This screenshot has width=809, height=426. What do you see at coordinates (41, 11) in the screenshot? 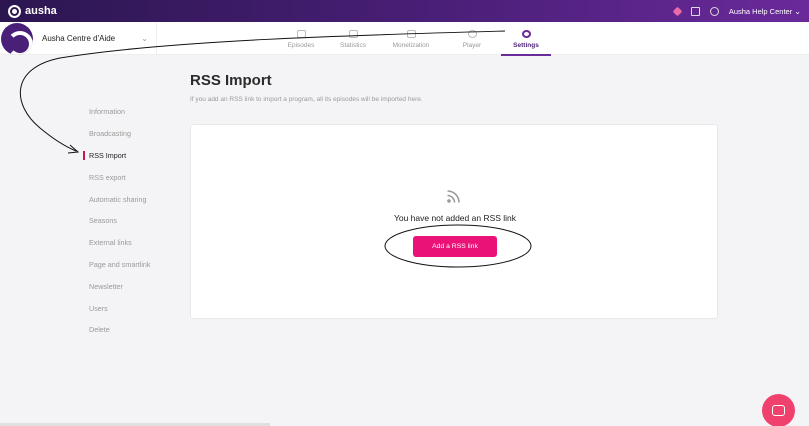
I see `logo-text: ausha` at bounding box center [41, 11].